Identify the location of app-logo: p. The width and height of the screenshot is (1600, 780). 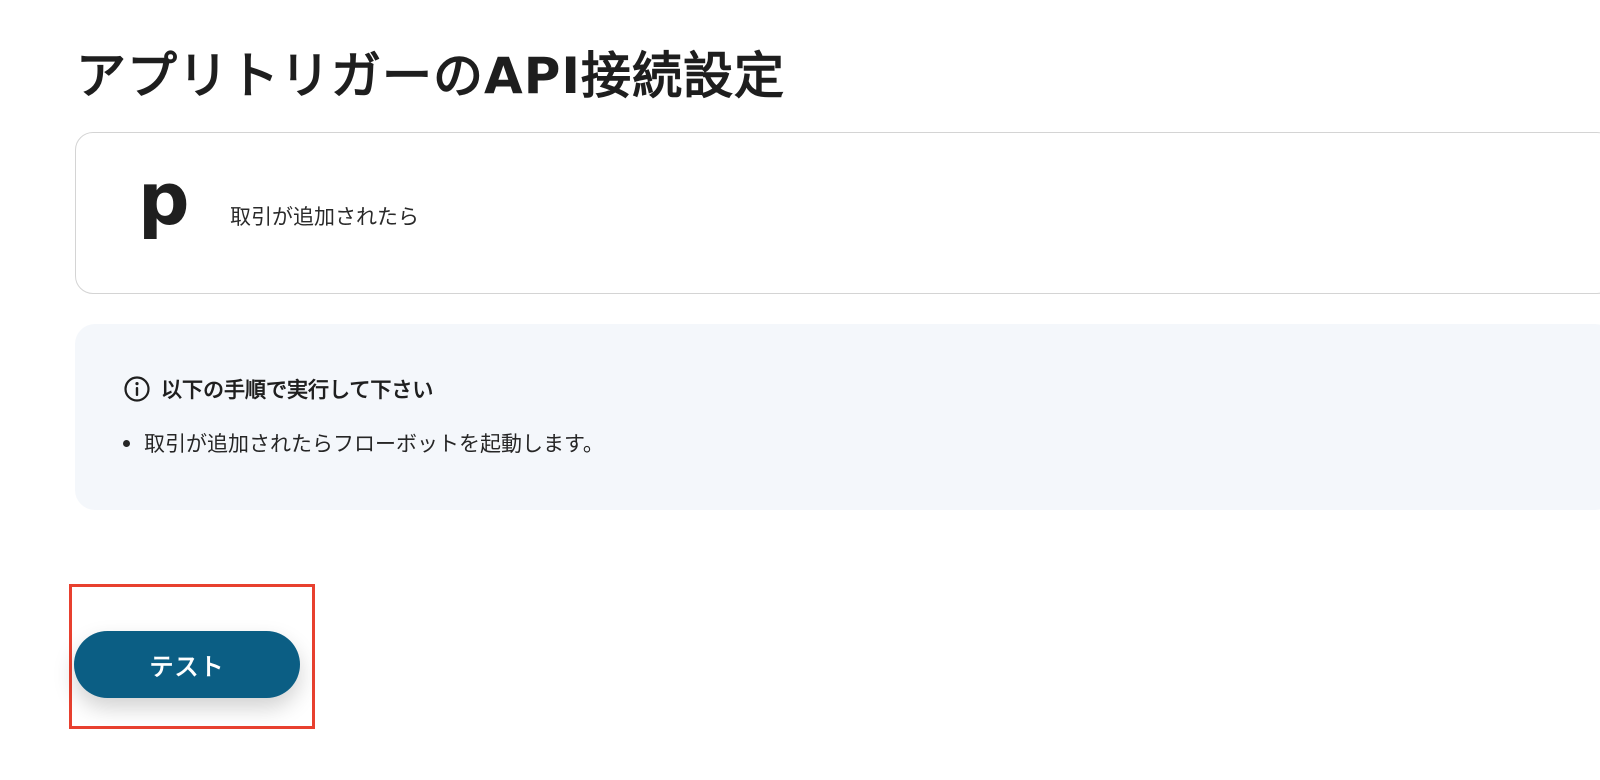
(164, 199).